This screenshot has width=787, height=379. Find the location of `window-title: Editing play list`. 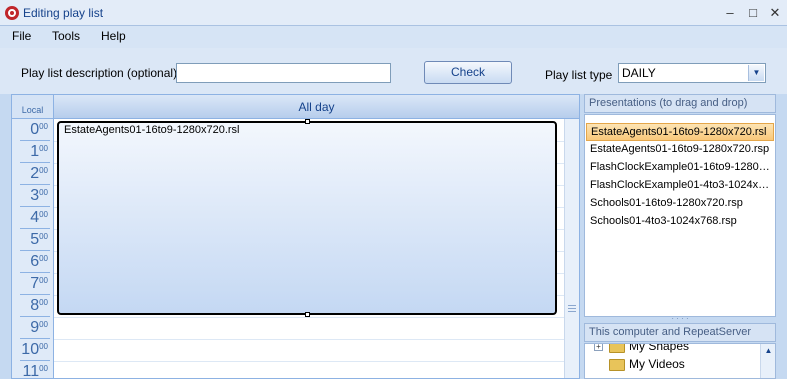

window-title: Editing play list is located at coordinates (63, 13).